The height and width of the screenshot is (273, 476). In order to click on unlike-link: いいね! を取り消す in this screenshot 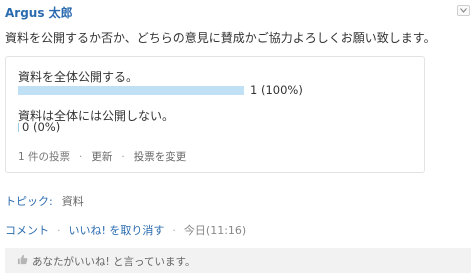, I will do `click(117, 230)`.